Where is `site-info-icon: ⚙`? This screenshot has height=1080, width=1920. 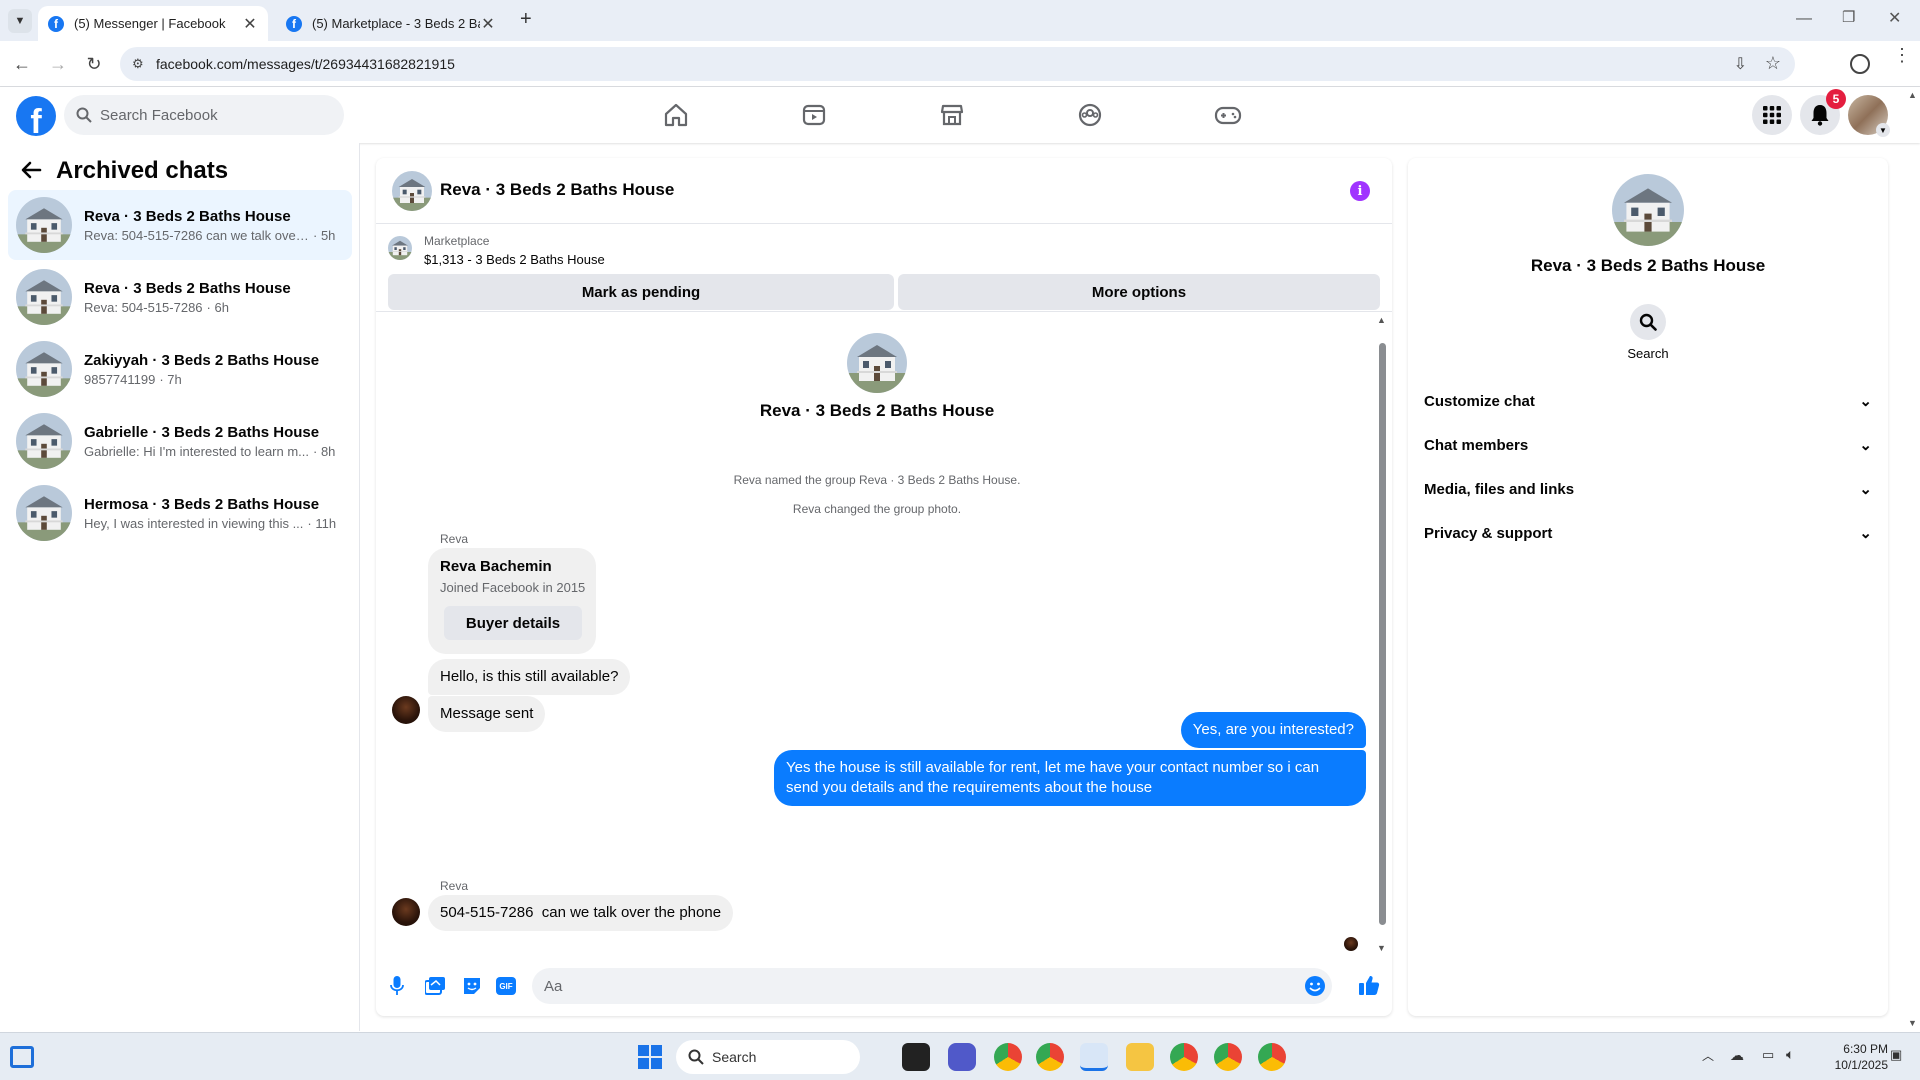
site-info-icon: ⚙ is located at coordinates (138, 64).